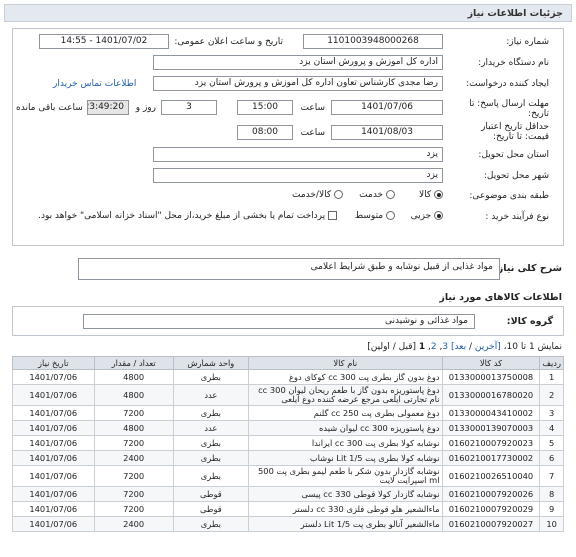 The image size is (576, 557). Describe the element at coordinates (491, 377) in the screenshot. I see `item-code-cell: 0133000013750008` at that location.